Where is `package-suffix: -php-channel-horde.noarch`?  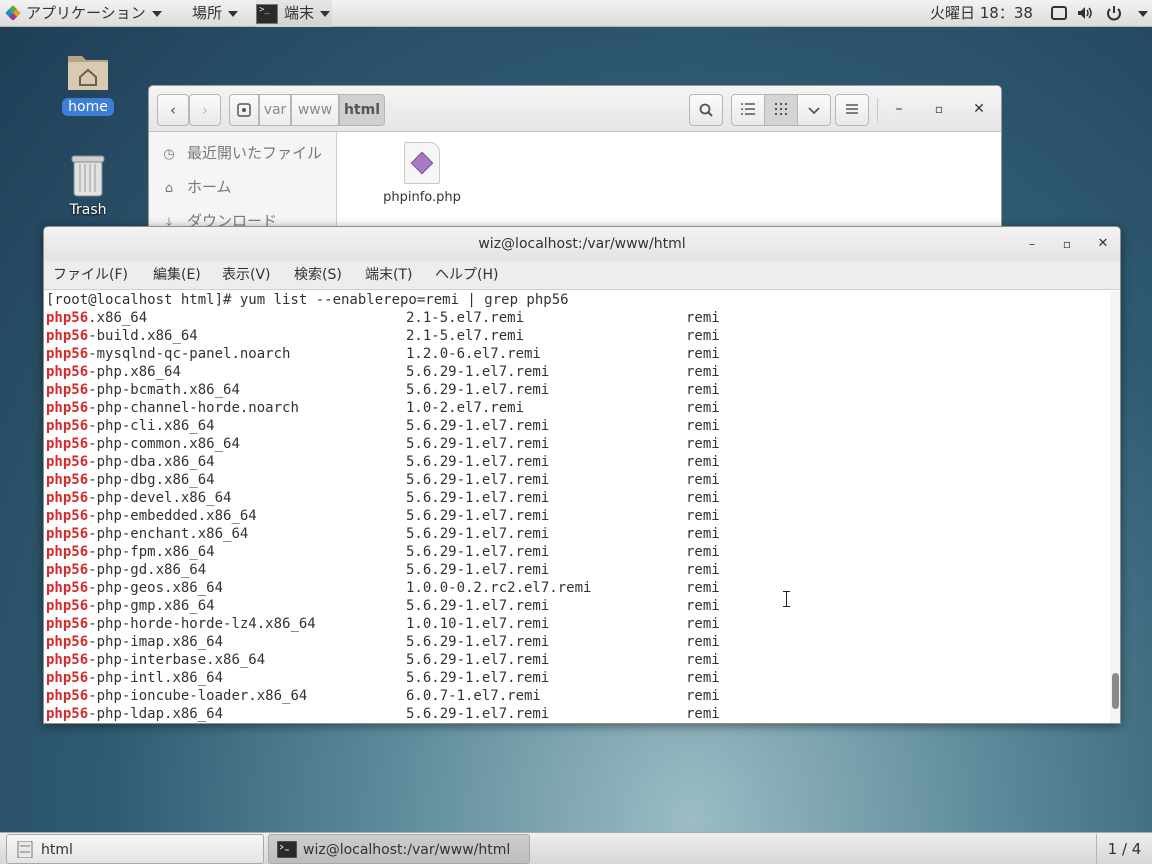 package-suffix: -php-channel-horde.noarch is located at coordinates (193, 408).